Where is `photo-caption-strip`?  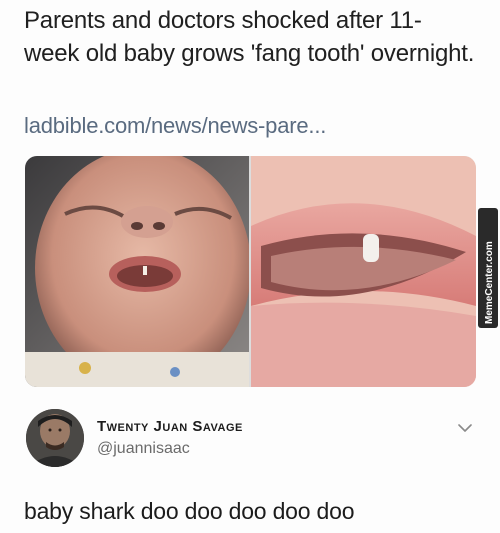
photo-caption-strip is located at coordinates (195, 384).